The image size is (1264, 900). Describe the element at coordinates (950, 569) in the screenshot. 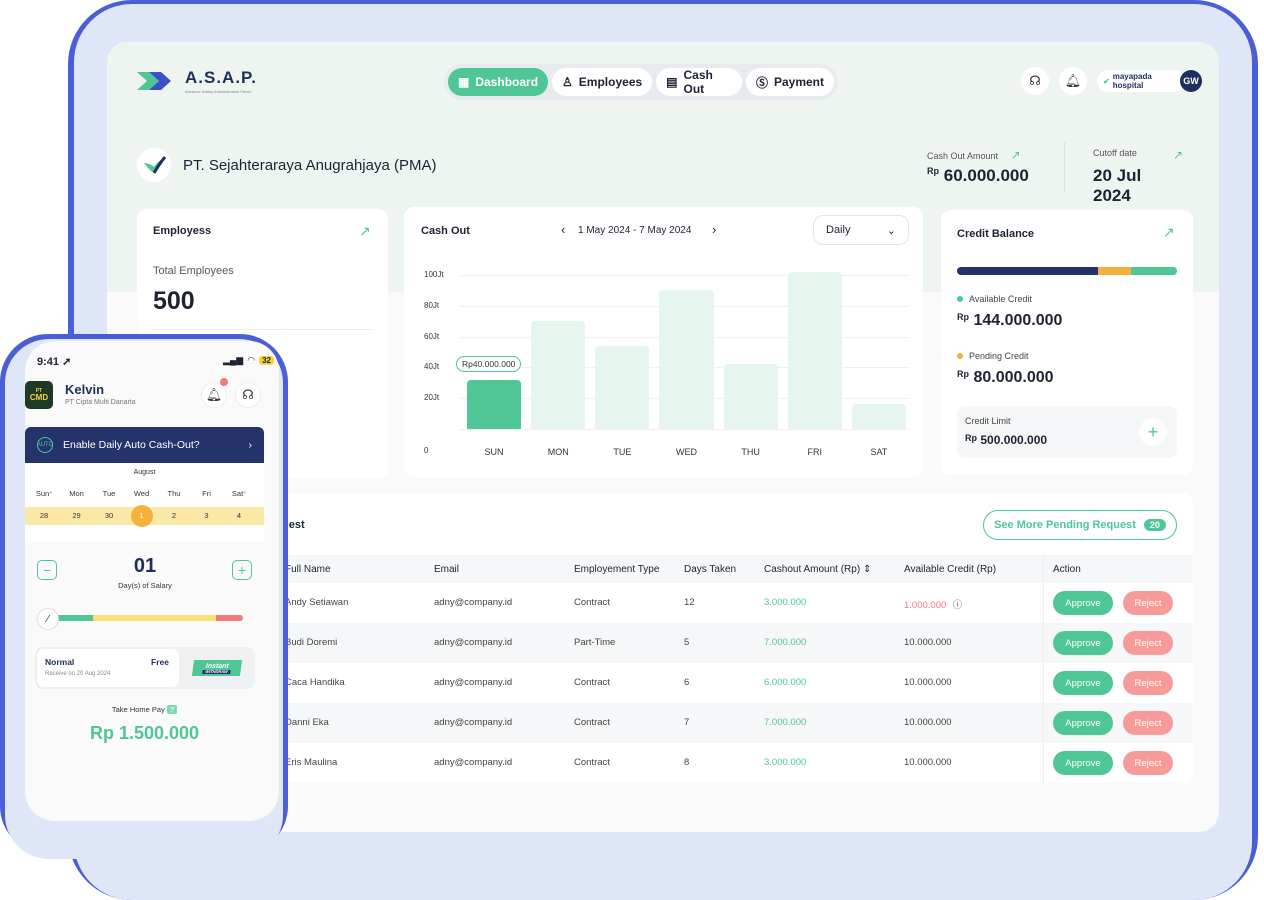

I see `col-available-credit: Available Credit (Rp)` at that location.